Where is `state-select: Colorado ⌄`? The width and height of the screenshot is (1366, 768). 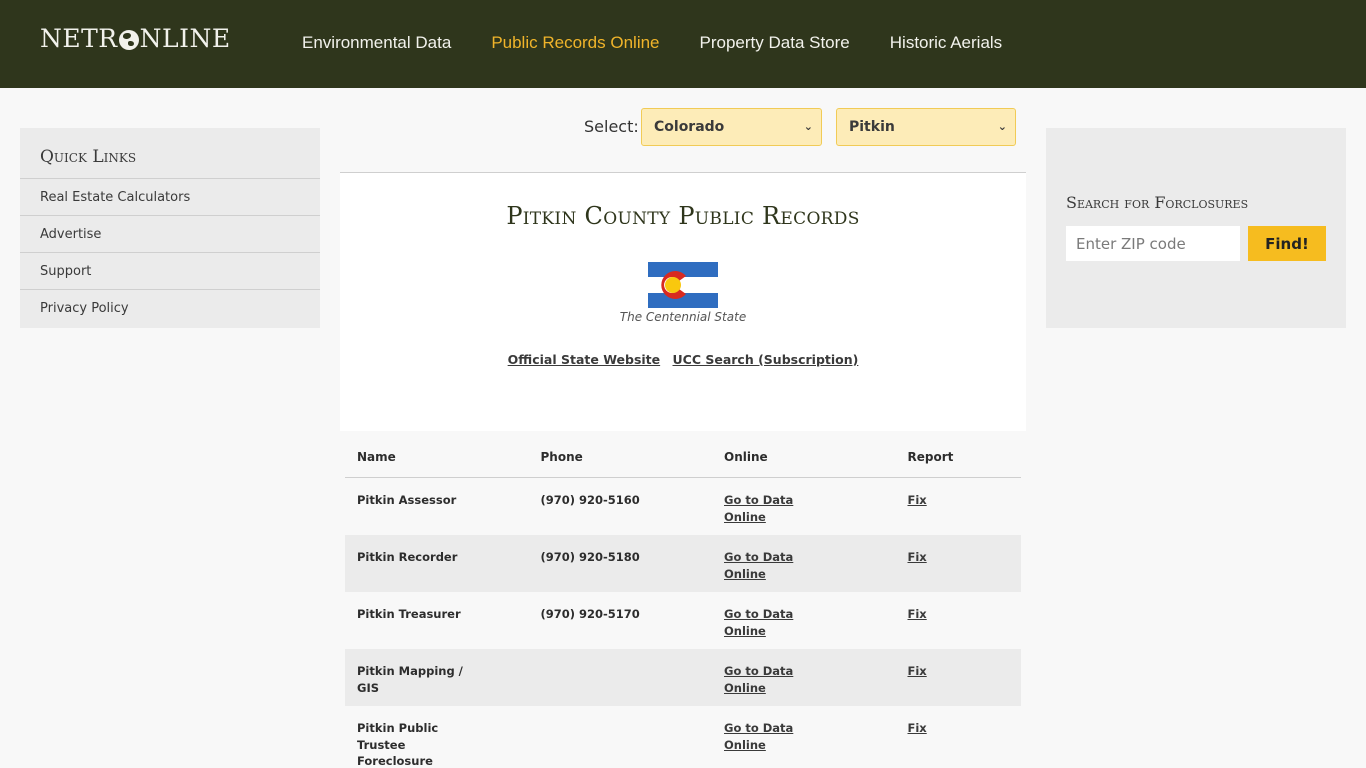 state-select: Colorado ⌄ is located at coordinates (731, 127).